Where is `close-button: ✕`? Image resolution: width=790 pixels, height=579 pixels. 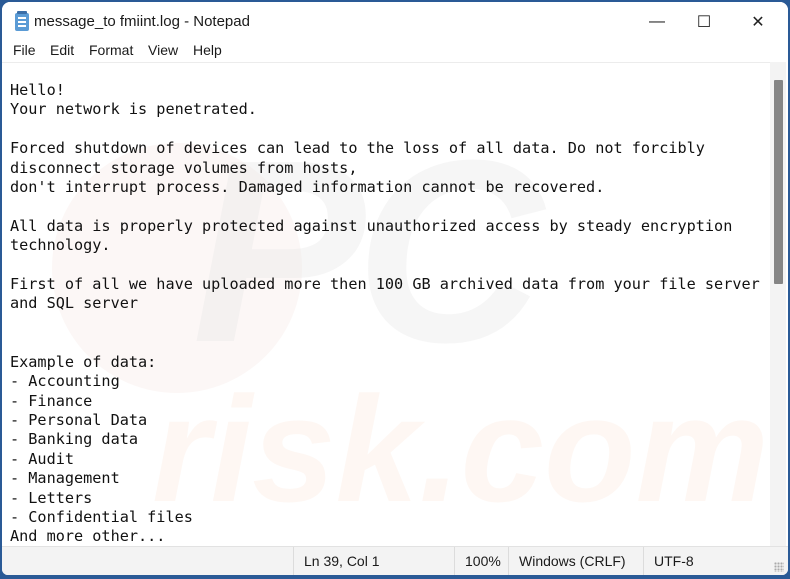
close-button: ✕ is located at coordinates (758, 22).